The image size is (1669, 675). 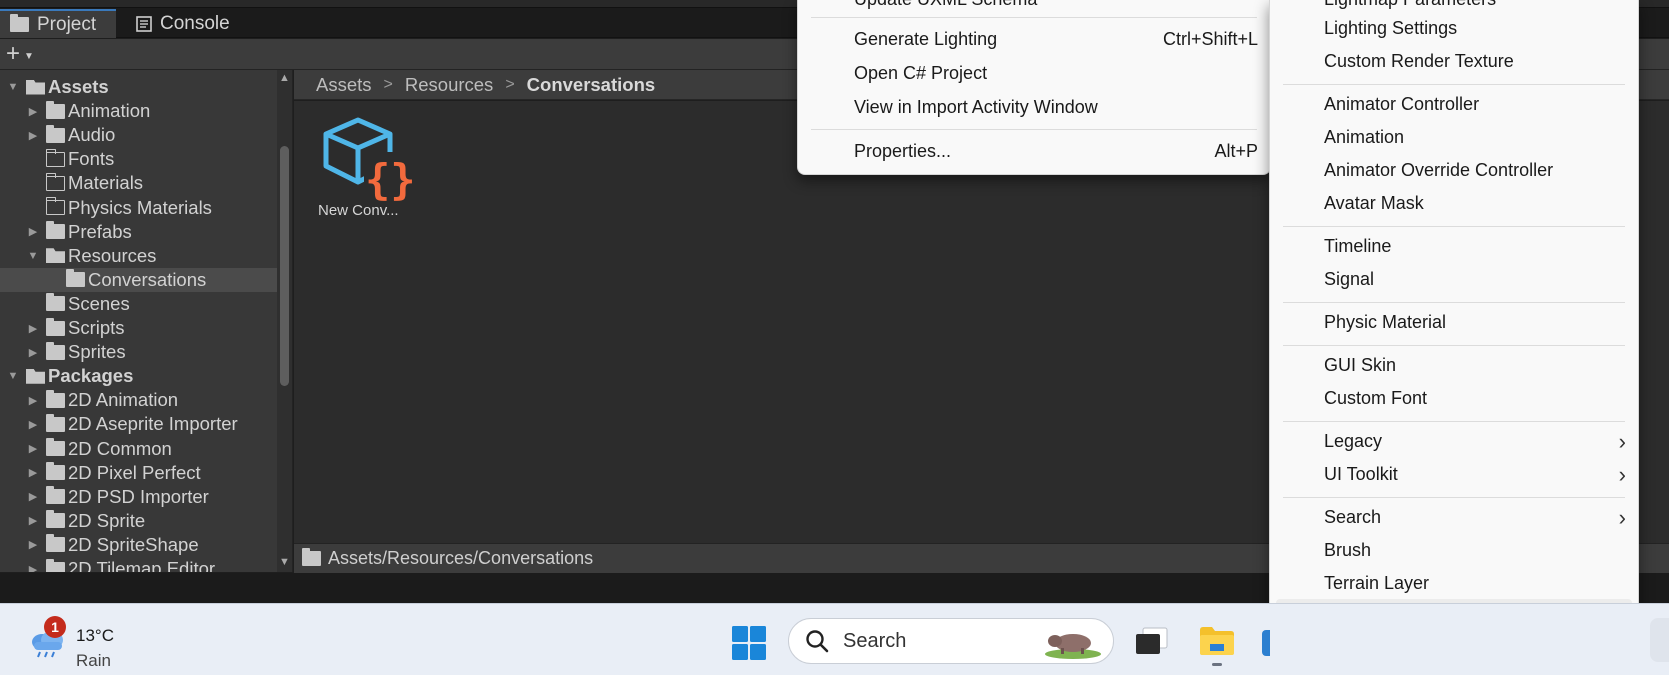 I want to click on tree-item: Scenes, so click(x=145, y=304).